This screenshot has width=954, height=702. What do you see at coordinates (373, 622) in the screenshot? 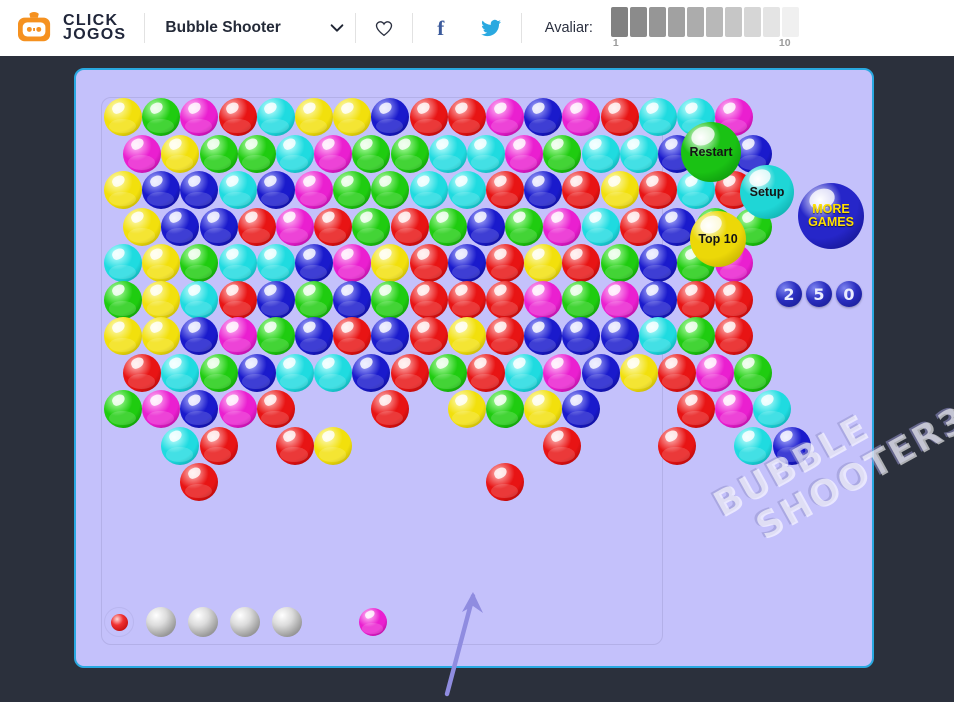
I see `shooter-bubble` at bounding box center [373, 622].